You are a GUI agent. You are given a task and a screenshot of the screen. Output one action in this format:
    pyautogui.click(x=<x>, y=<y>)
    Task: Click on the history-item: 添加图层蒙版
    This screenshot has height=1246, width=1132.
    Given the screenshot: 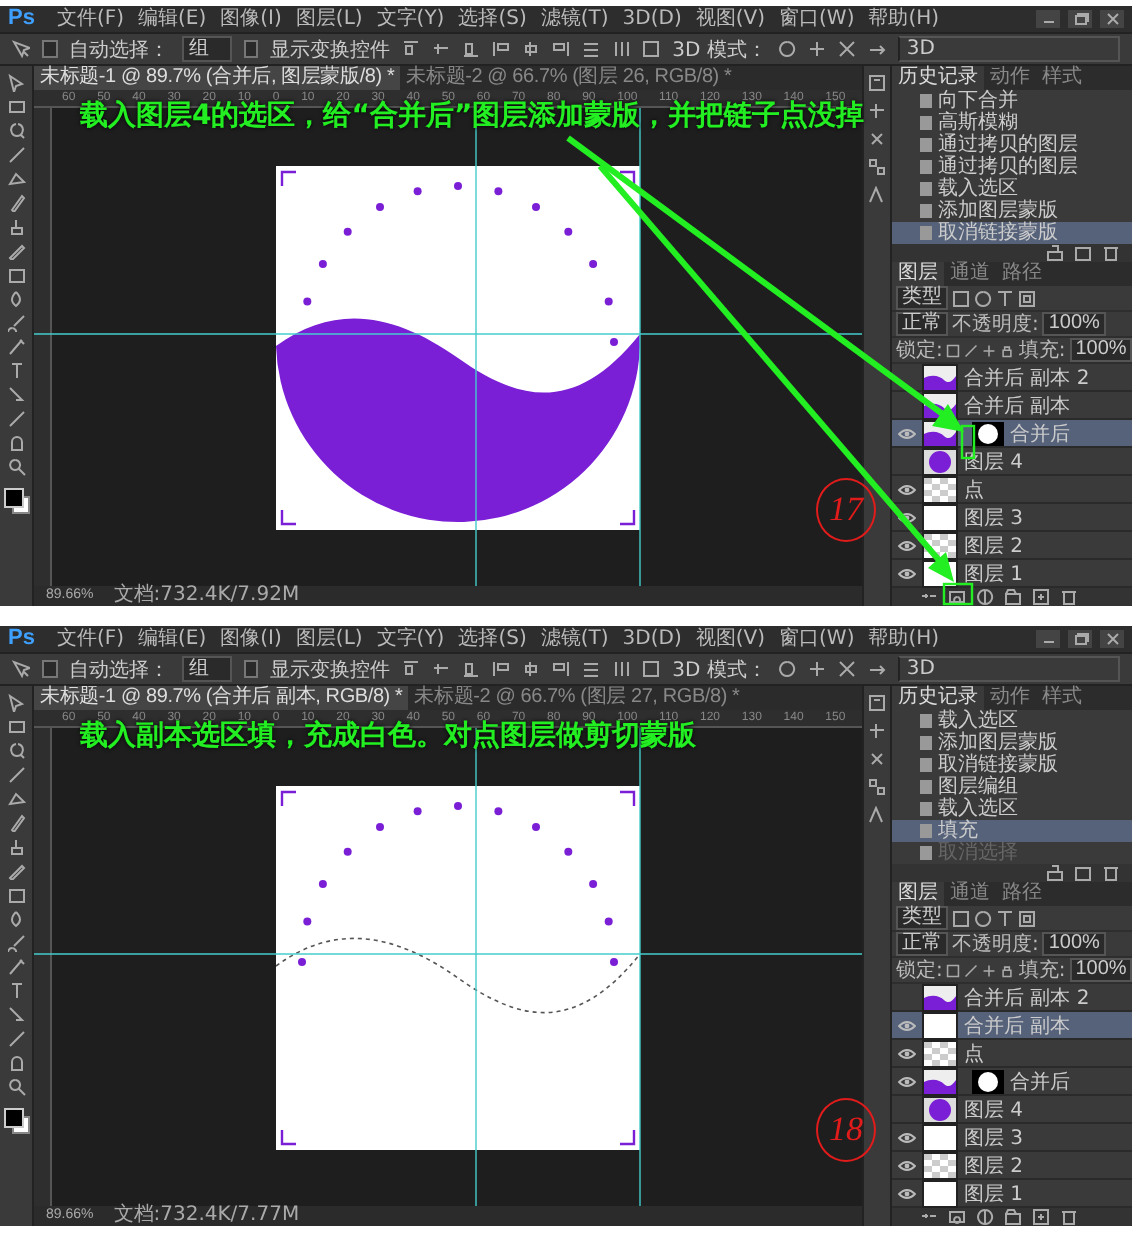 What is the action you would take?
    pyautogui.click(x=1012, y=211)
    